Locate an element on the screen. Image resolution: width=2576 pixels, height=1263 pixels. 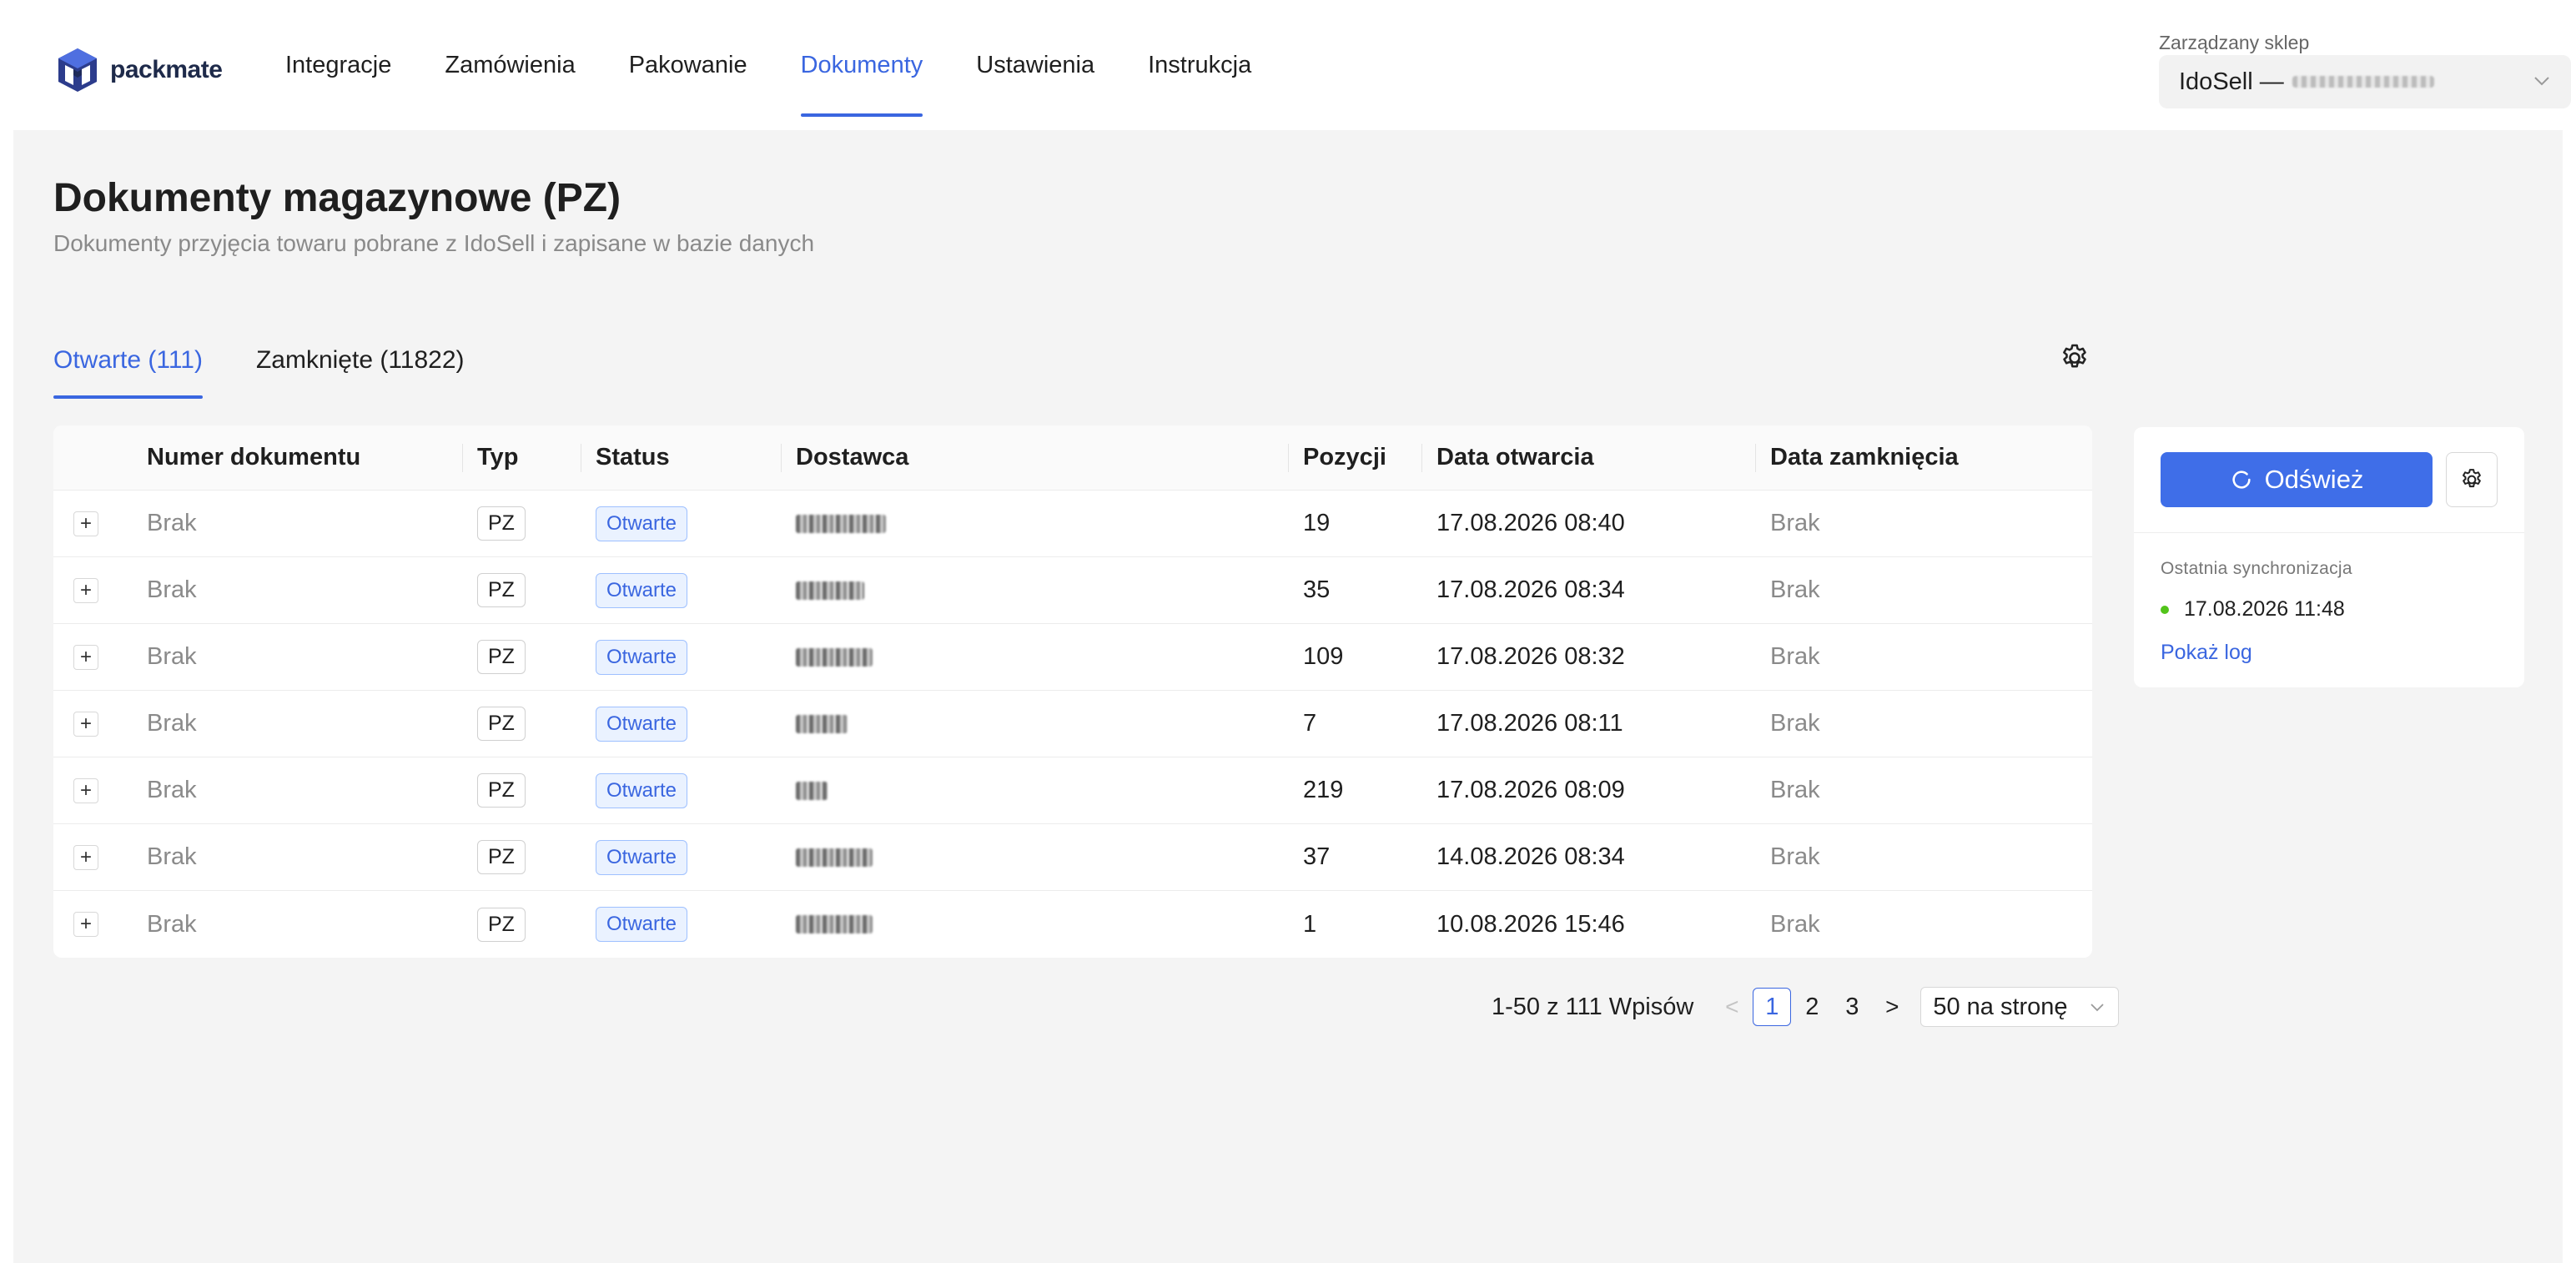
table-header-opened: Data otwarcia is located at coordinates (1588, 458).